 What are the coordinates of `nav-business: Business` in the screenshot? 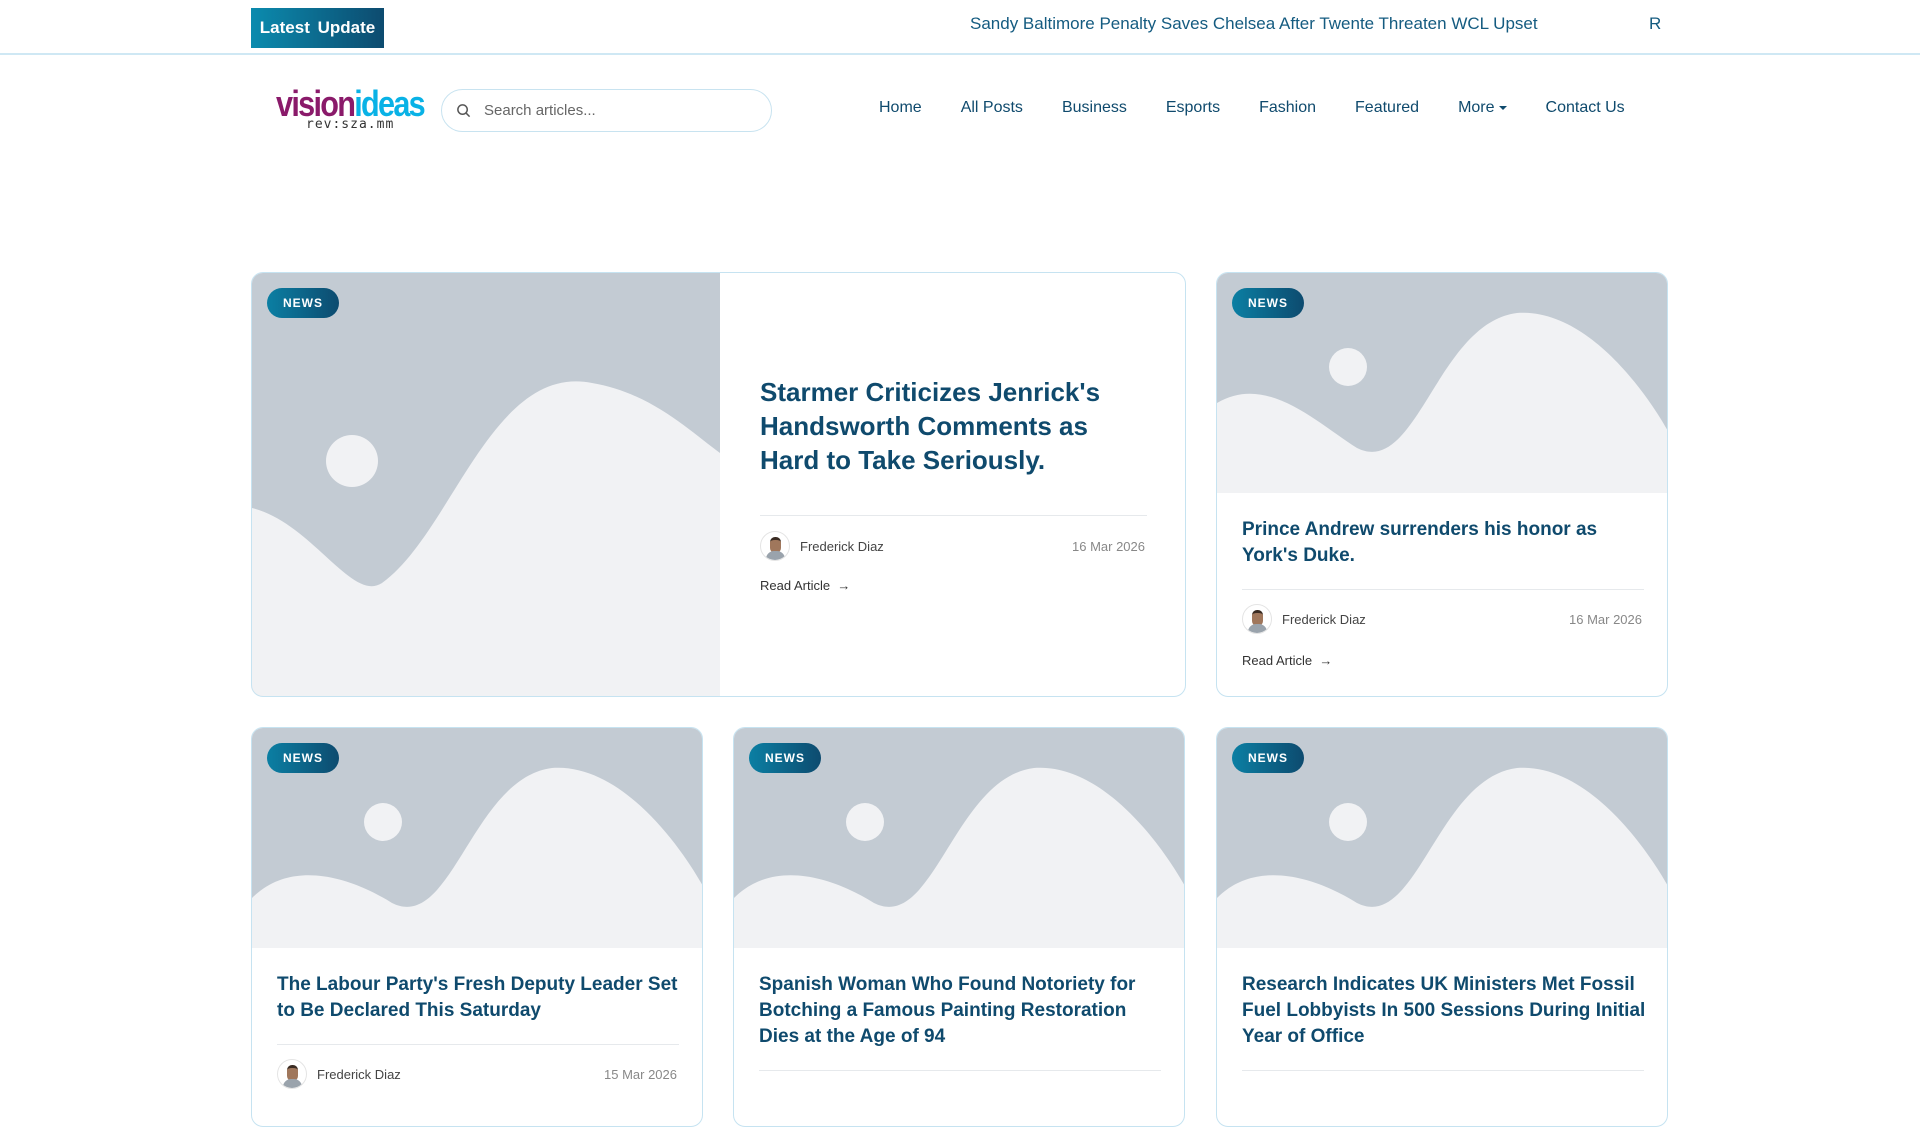 It's located at (1094, 108).